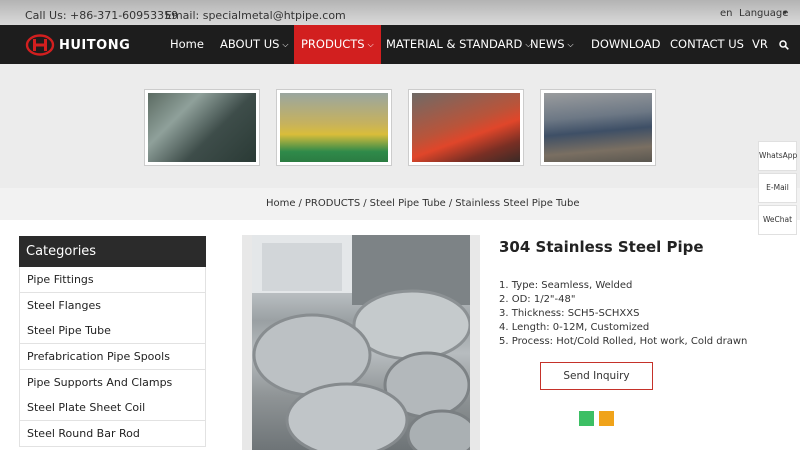  What do you see at coordinates (574, 327) in the screenshot?
I see `spec-length: 4. Length: 0-12M, Customized` at bounding box center [574, 327].